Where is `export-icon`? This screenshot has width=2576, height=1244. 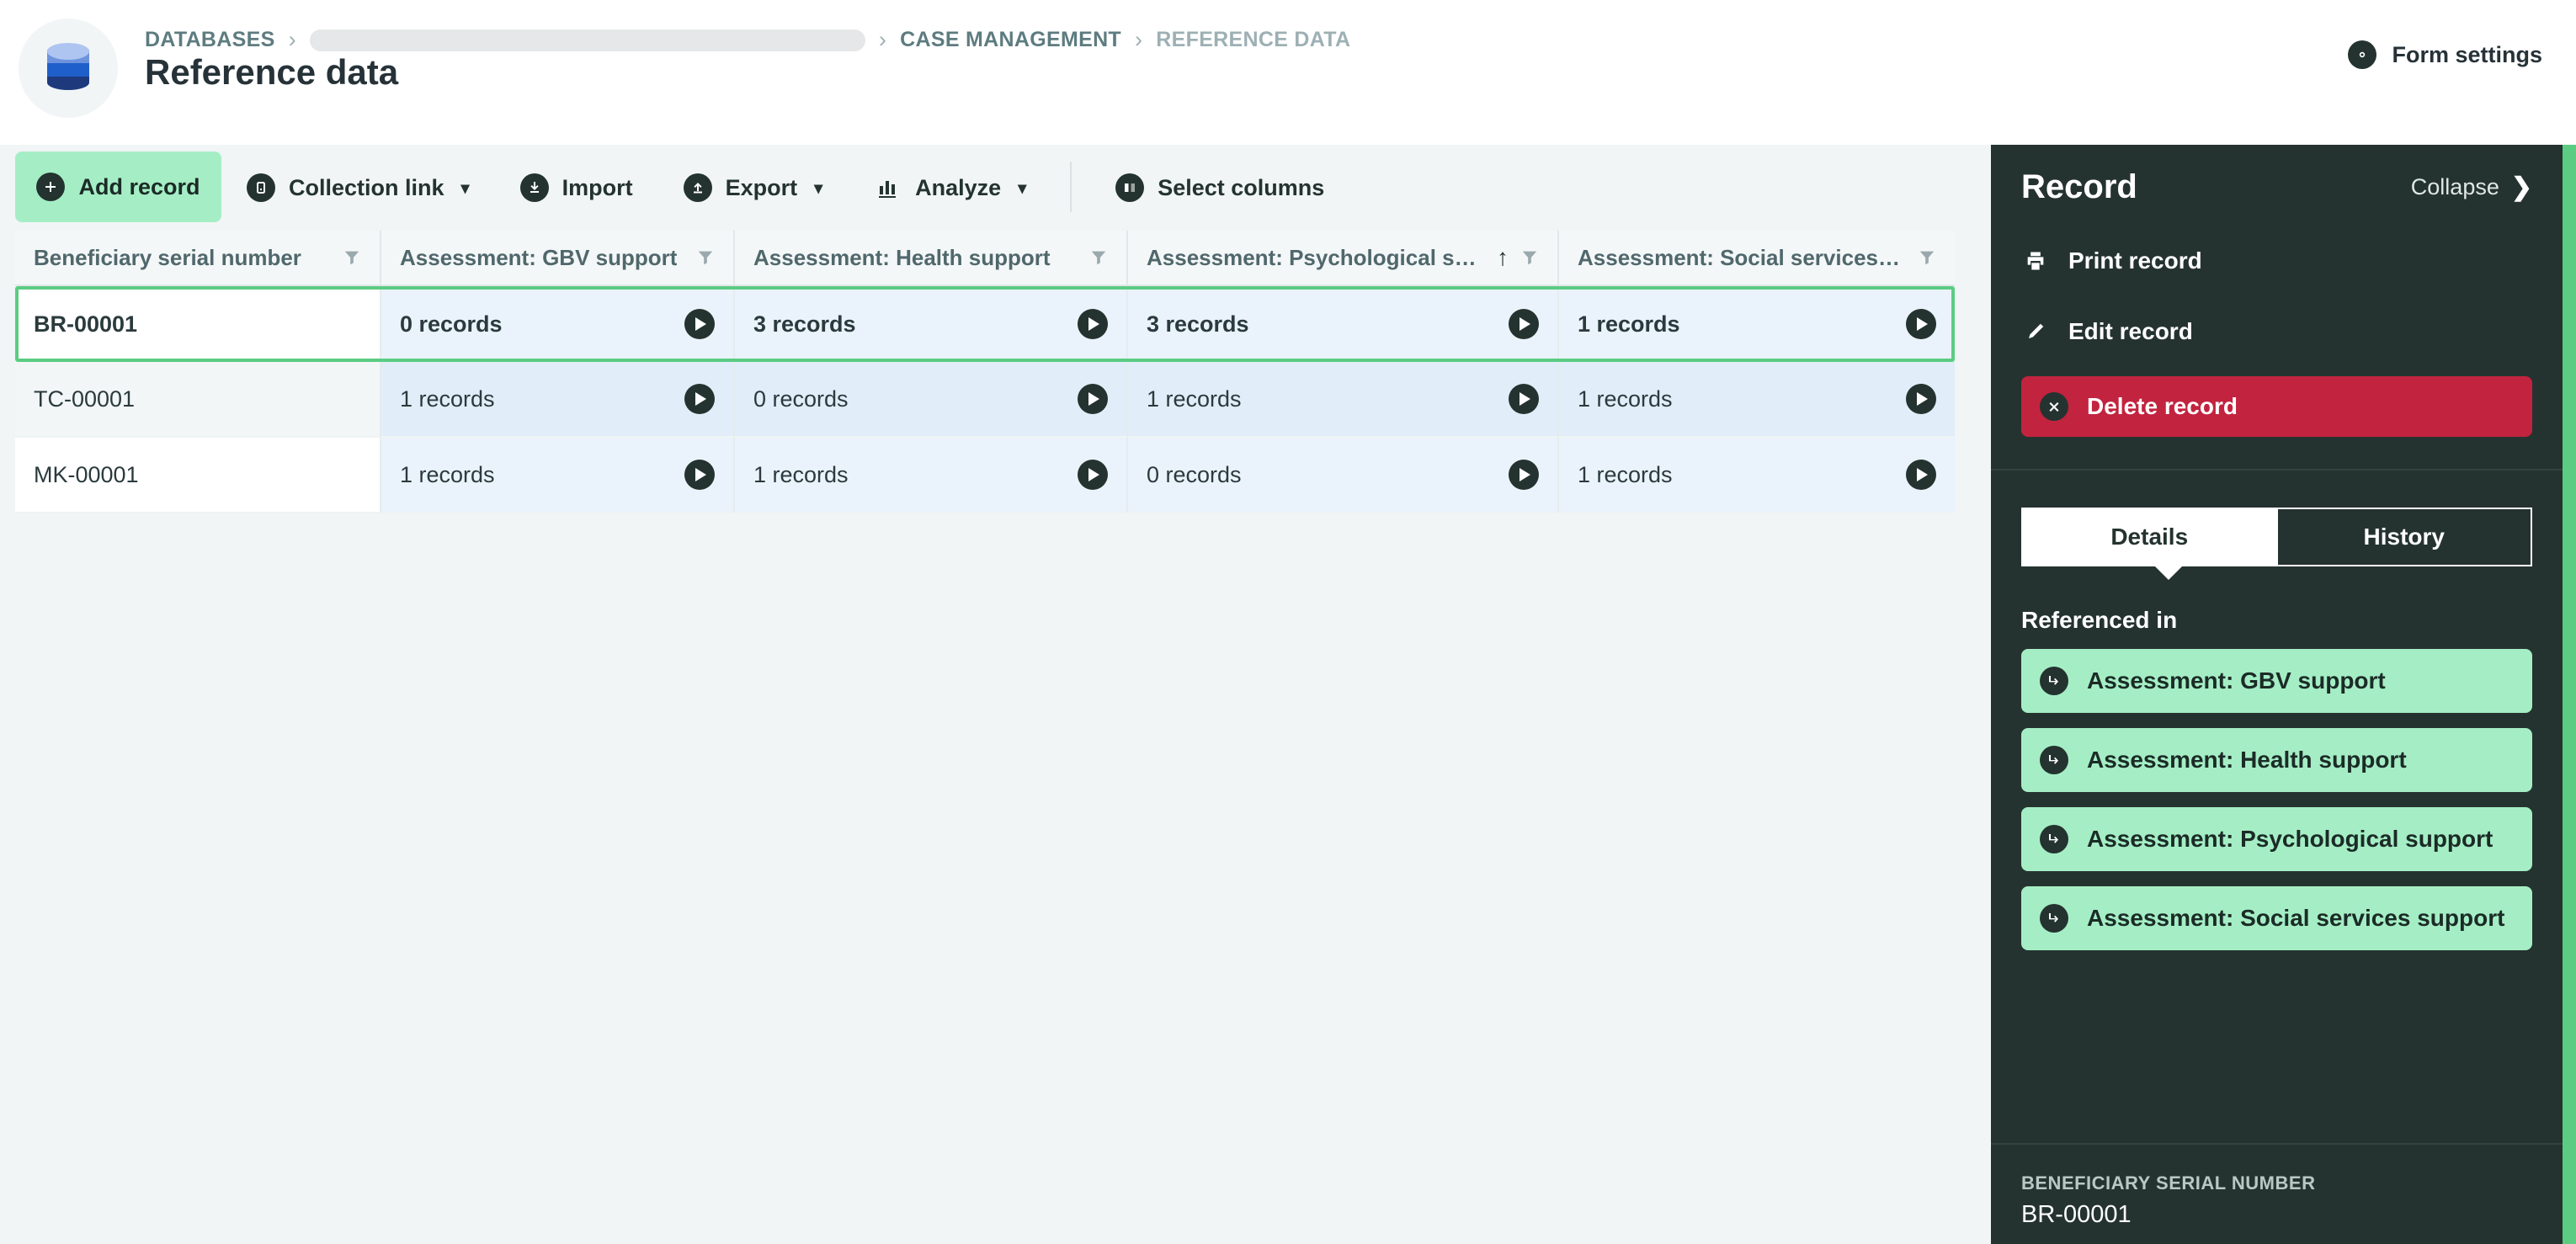 export-icon is located at coordinates (698, 187).